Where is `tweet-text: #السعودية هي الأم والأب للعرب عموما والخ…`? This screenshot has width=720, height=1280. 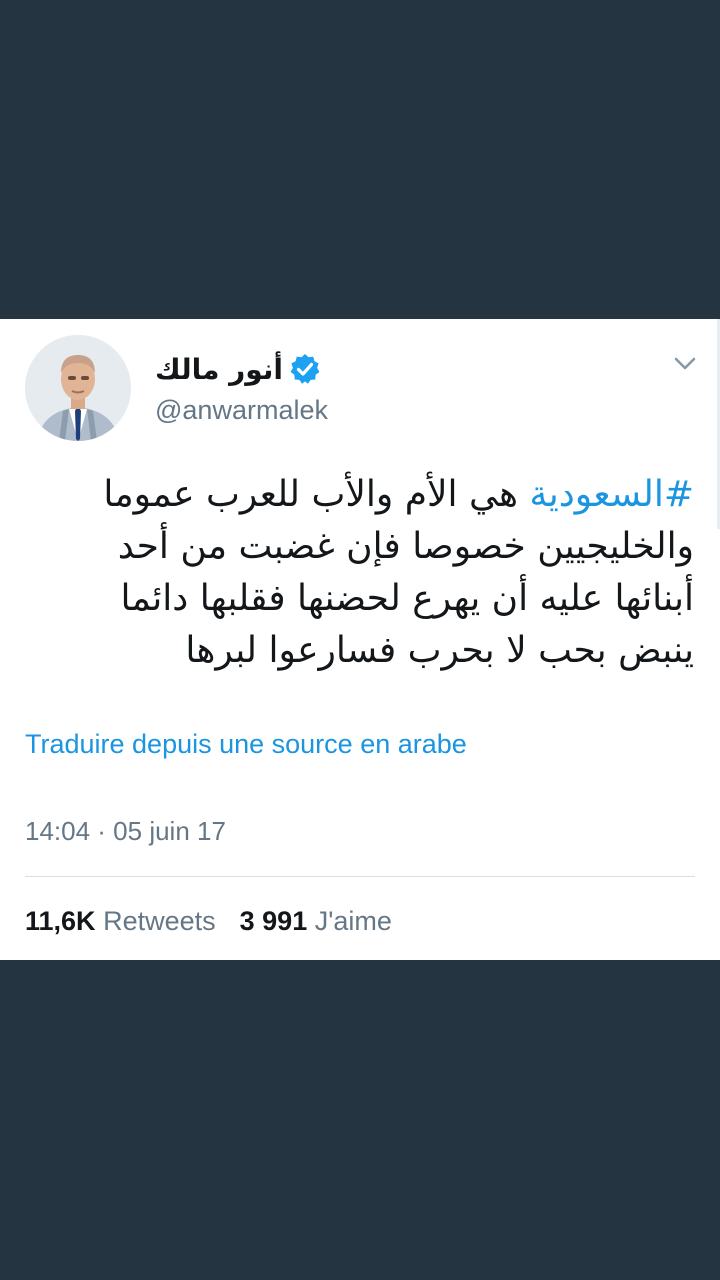 tweet-text: #السعودية هي الأم والأب للعرب عموما والخ… is located at coordinates (367, 573).